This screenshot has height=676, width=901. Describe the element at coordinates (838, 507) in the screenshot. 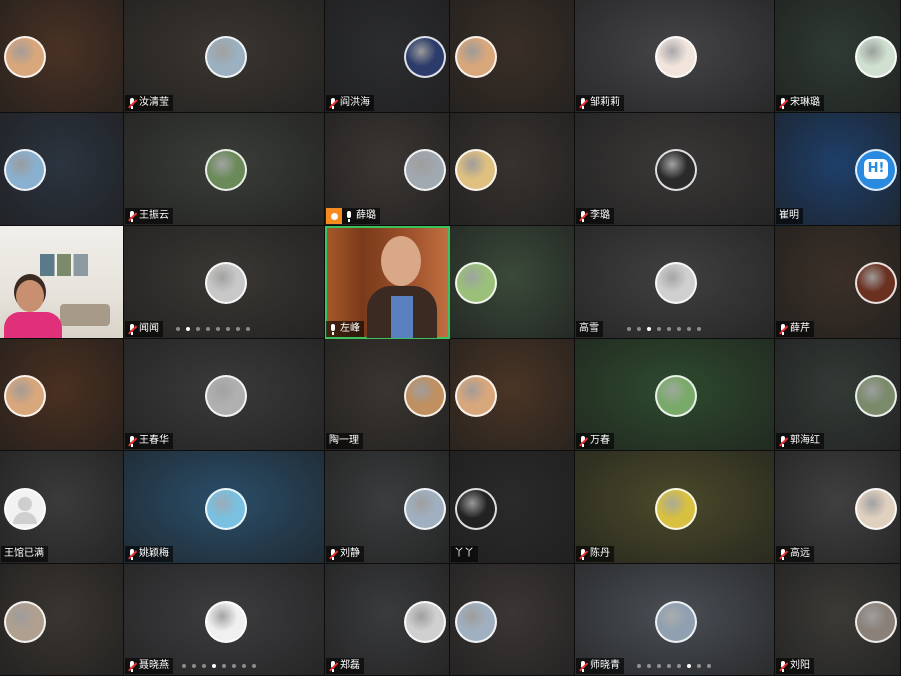

I see `participant-tile: 高远` at that location.